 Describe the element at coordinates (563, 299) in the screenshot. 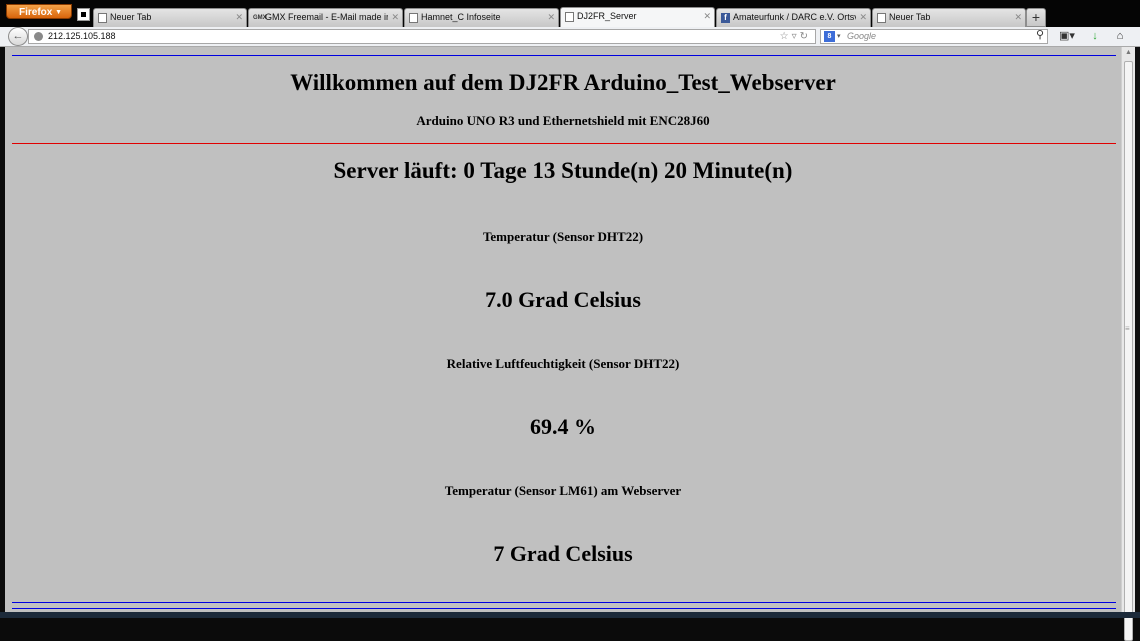

I see `sensor-value-dht22-temperature: 7.0 Grad Celsius` at that location.